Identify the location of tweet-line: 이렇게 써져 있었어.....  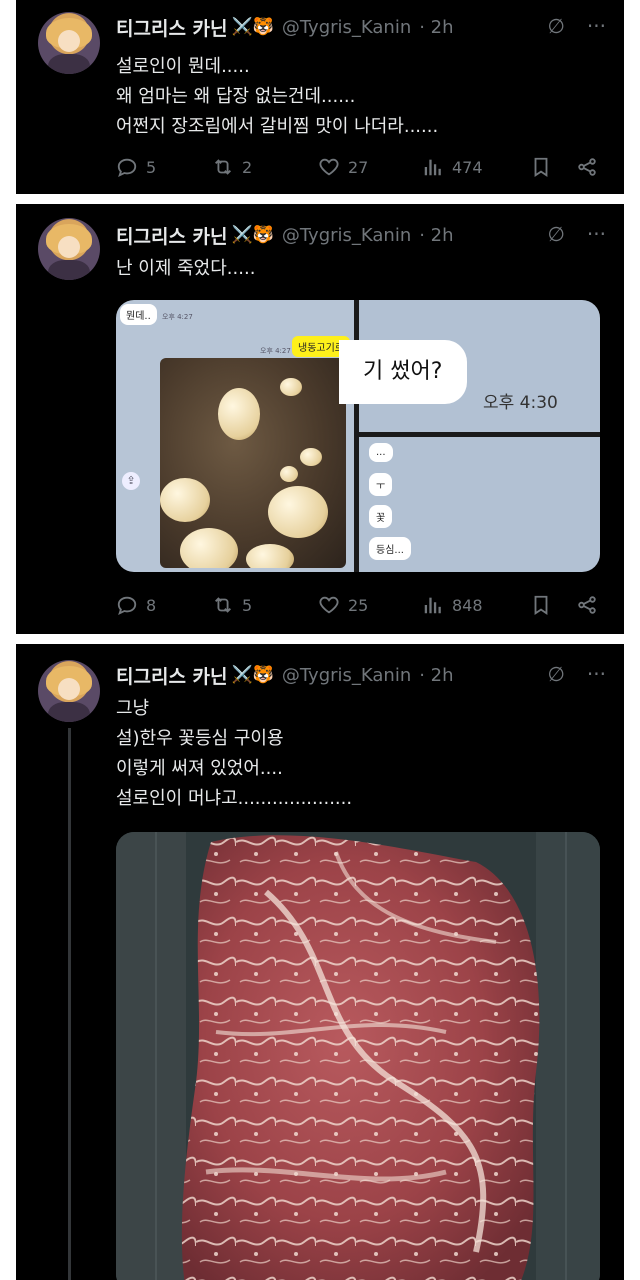
(199, 768).